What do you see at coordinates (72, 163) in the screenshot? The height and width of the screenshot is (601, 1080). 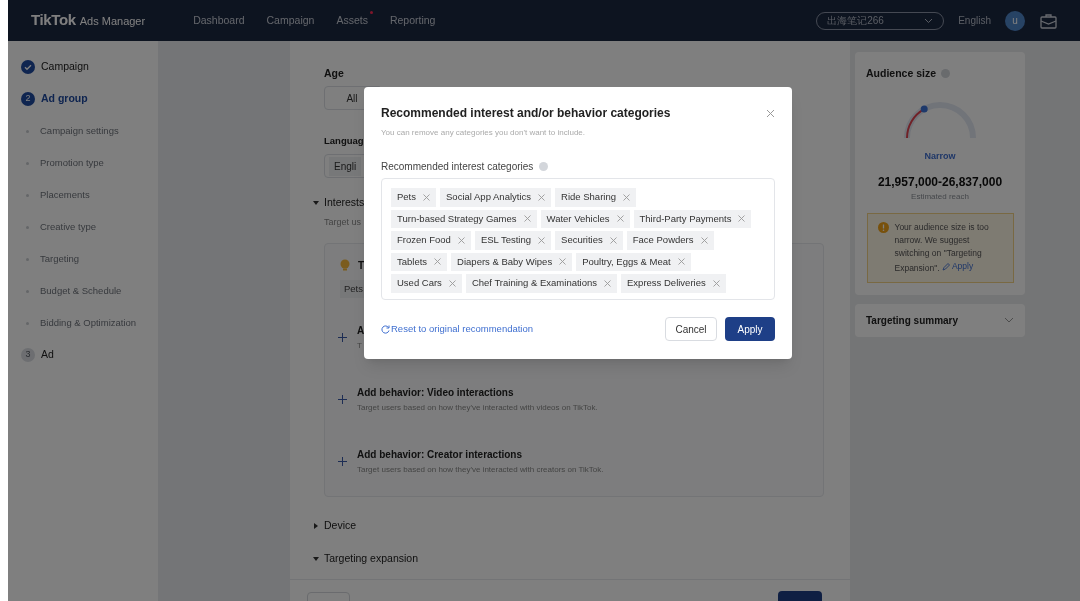 I see `sidebar-item: Promotion type` at bounding box center [72, 163].